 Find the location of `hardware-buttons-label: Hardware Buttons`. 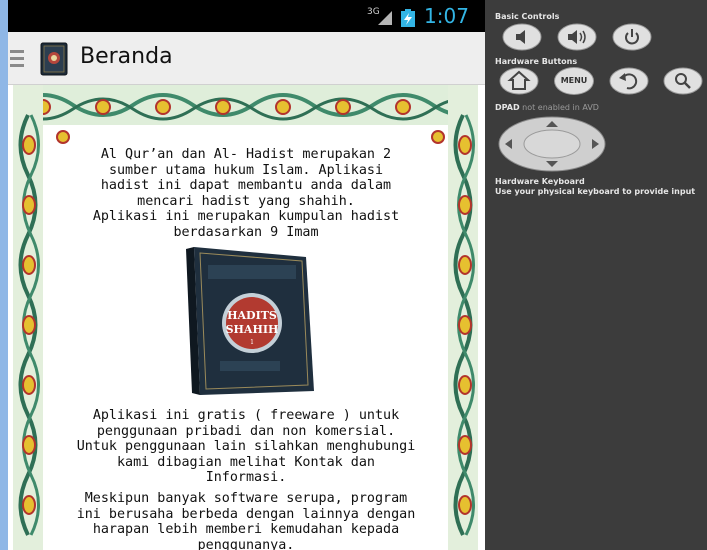

hardware-buttons-label: Hardware Buttons is located at coordinates (536, 61).